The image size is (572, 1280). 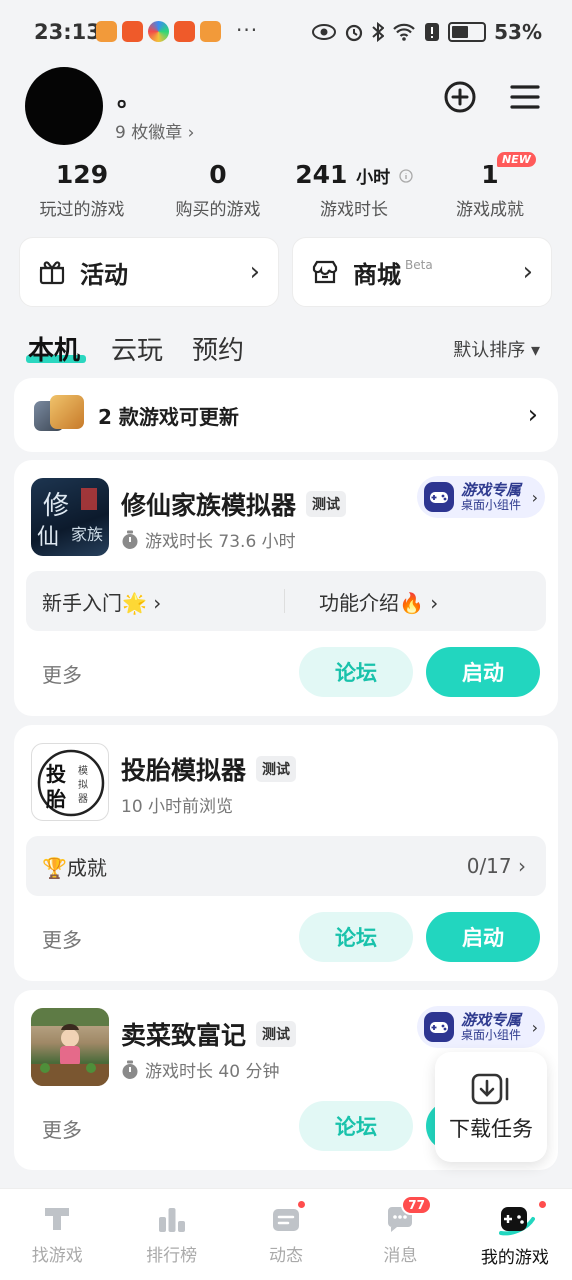 What do you see at coordinates (56, 506) in the screenshot?
I see `svg-text: 修` at bounding box center [56, 506].